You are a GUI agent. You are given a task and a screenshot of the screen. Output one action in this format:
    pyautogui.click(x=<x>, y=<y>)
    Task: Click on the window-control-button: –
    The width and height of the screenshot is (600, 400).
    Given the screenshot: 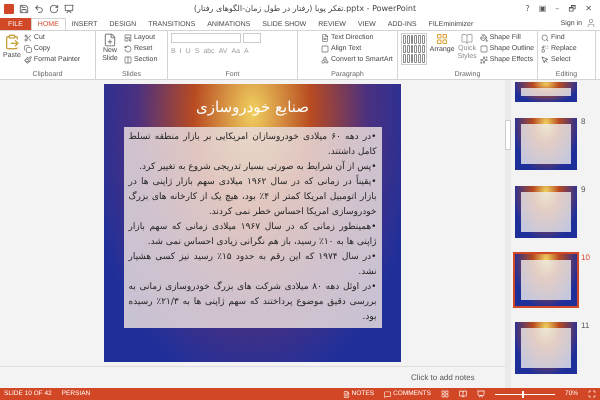 What is the action you would take?
    pyautogui.click(x=557, y=9)
    